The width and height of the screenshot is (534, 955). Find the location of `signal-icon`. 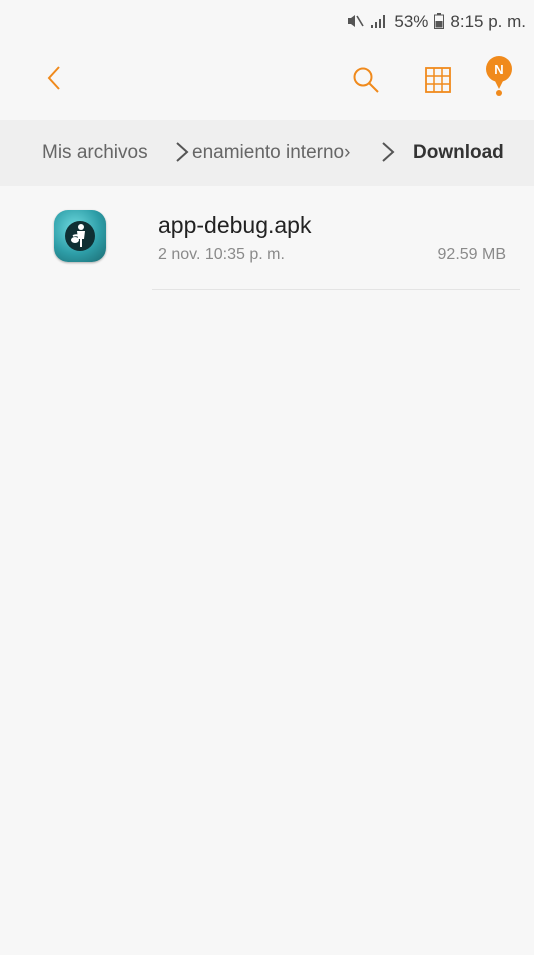

signal-icon is located at coordinates (379, 22).